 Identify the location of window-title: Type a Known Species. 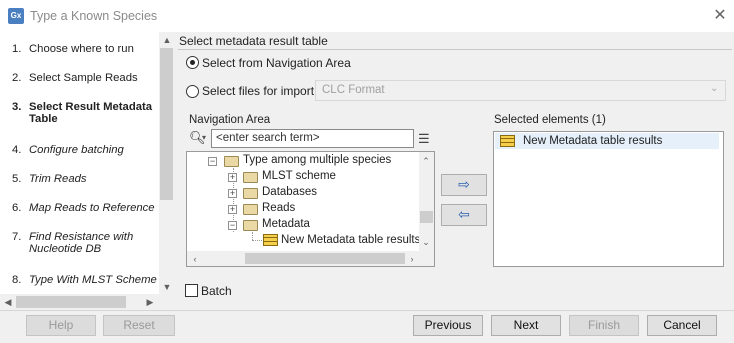
(94, 16).